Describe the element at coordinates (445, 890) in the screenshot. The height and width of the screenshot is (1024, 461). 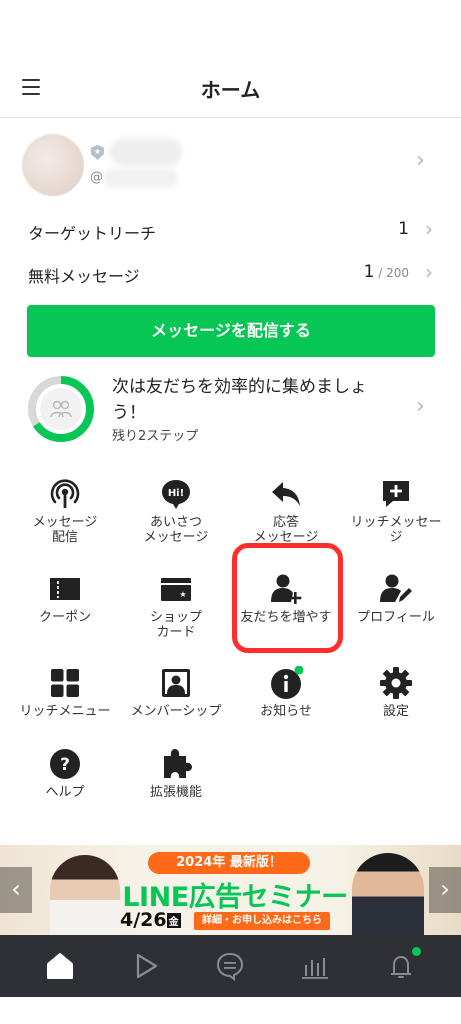
I see `carousel-next-icon: ›` at that location.